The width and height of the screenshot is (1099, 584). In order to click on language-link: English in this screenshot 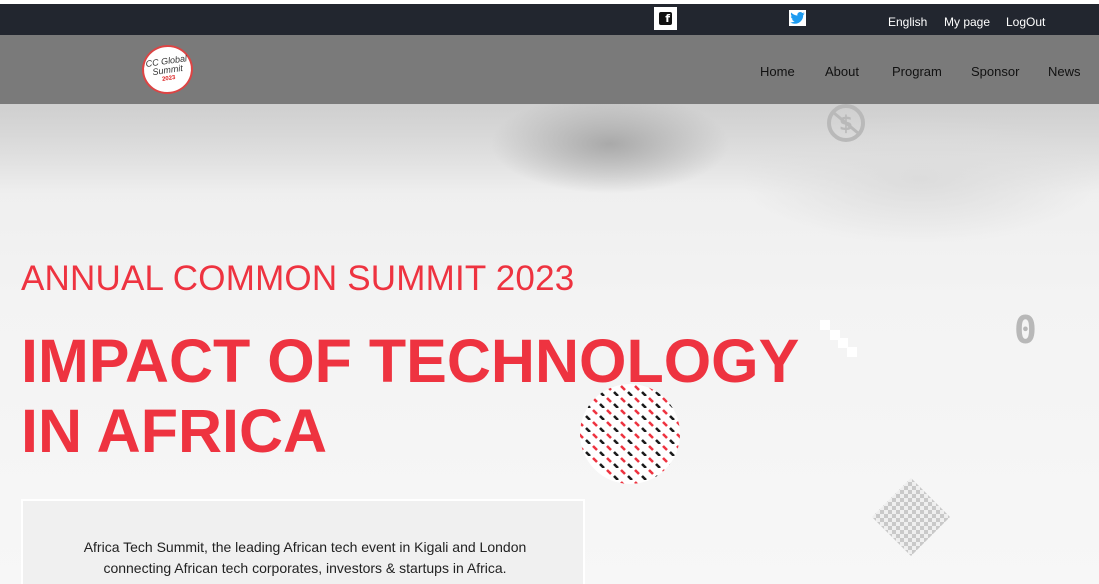, I will do `click(907, 22)`.